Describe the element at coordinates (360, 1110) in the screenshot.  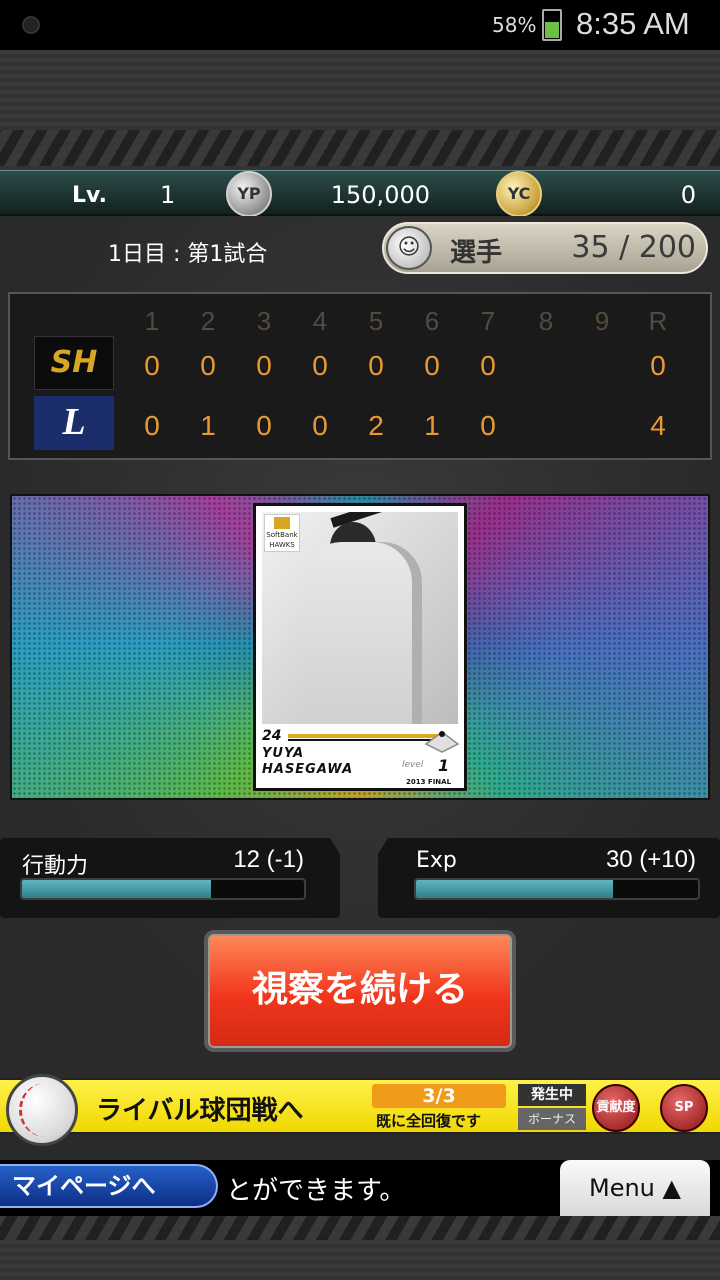
I see `rival-team-banner: ライバル球団戦へ 3/3 既に全回復です 発生中 ボーナス 貢献度 SP` at that location.